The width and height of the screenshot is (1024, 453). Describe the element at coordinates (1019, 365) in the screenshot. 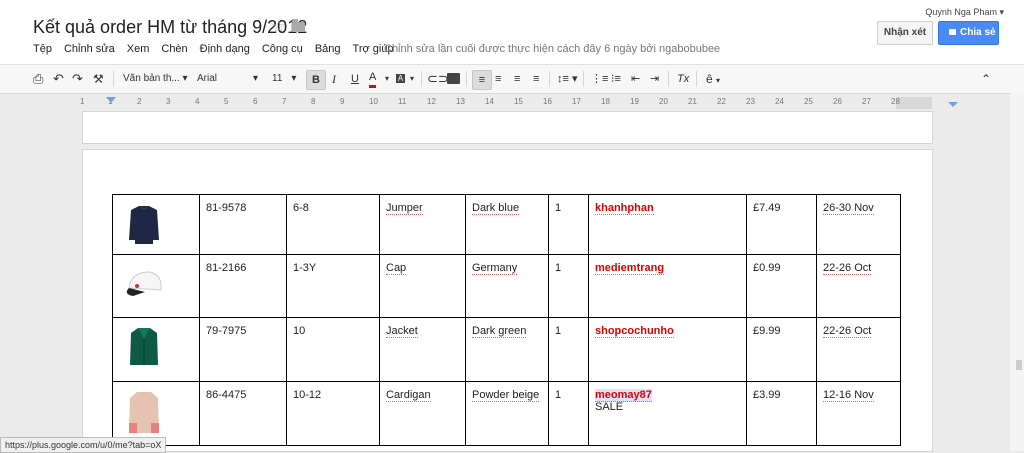

I see `scrollbar-thumb` at that location.